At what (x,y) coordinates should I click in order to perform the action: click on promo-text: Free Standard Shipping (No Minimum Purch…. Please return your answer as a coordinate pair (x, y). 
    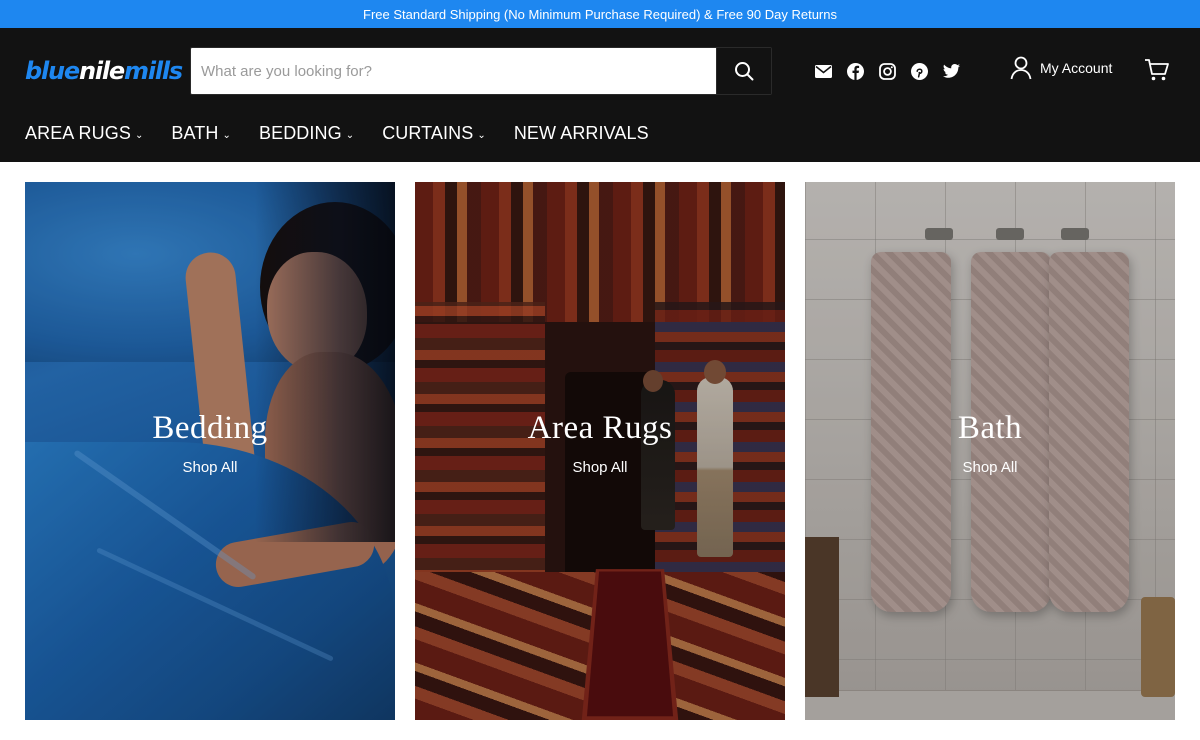
    Looking at the image, I should click on (600, 14).